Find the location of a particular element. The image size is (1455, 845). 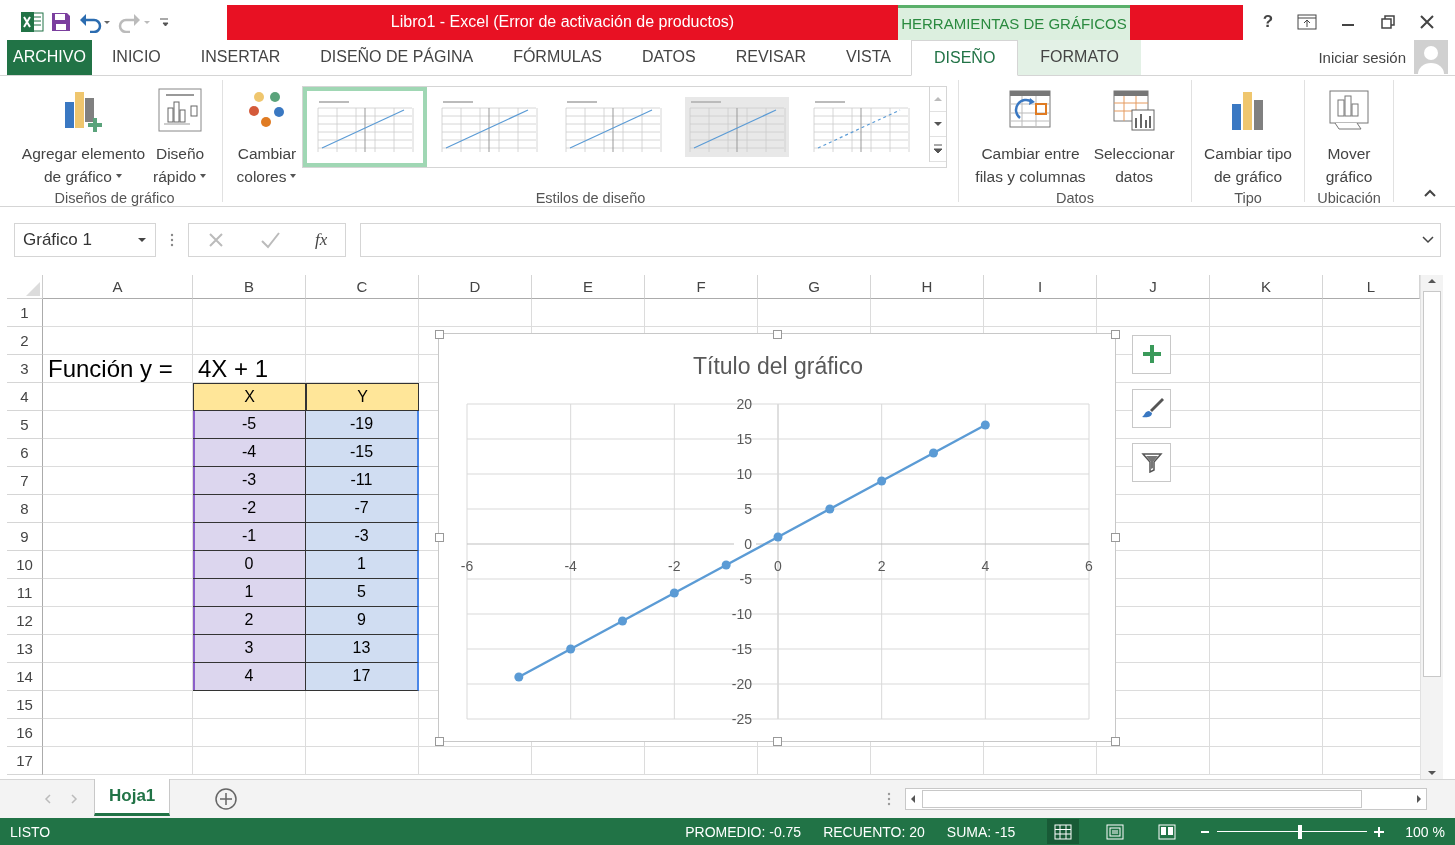

row-header: 13 is located at coordinates (25, 648).